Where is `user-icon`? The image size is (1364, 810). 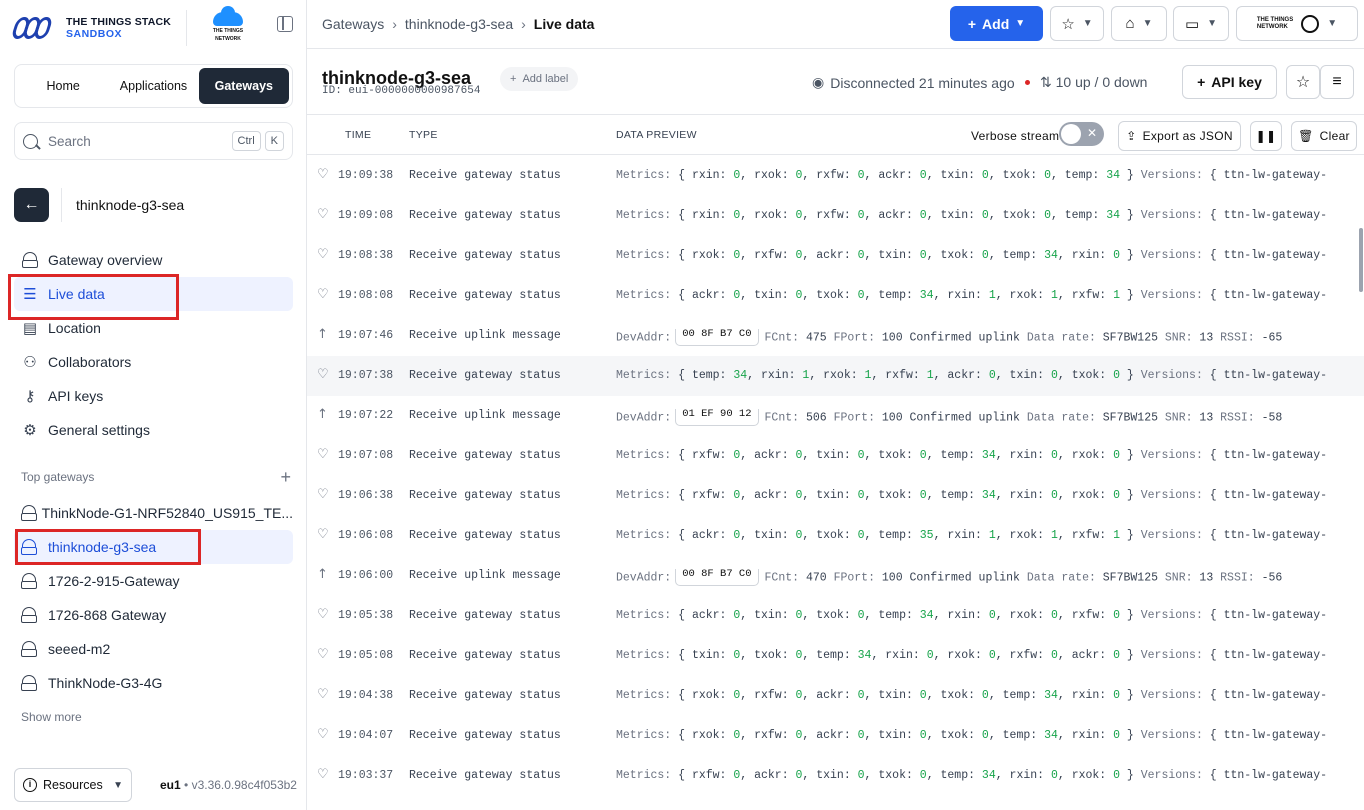
user-icon is located at coordinates (1310, 23).